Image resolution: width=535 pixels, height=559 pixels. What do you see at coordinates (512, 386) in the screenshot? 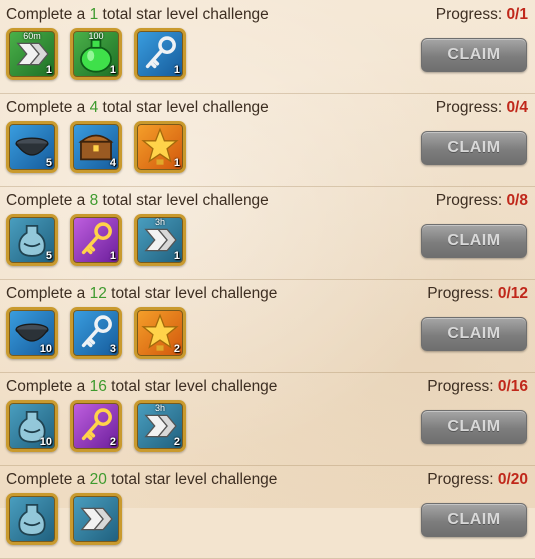
I see `progress-value: 0/16` at bounding box center [512, 386].